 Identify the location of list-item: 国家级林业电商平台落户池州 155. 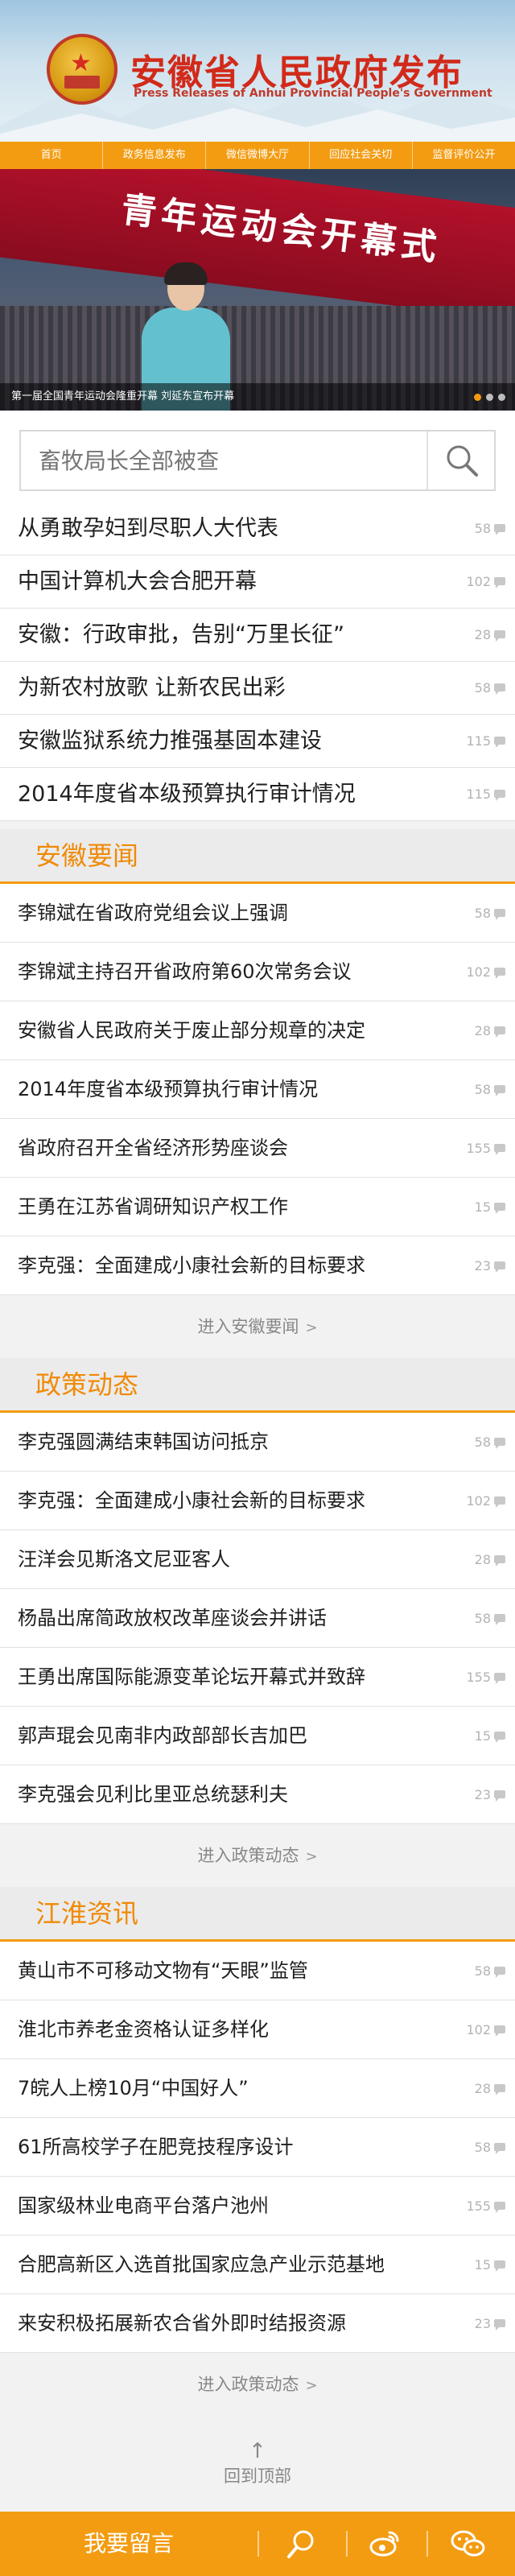
(257, 2206).